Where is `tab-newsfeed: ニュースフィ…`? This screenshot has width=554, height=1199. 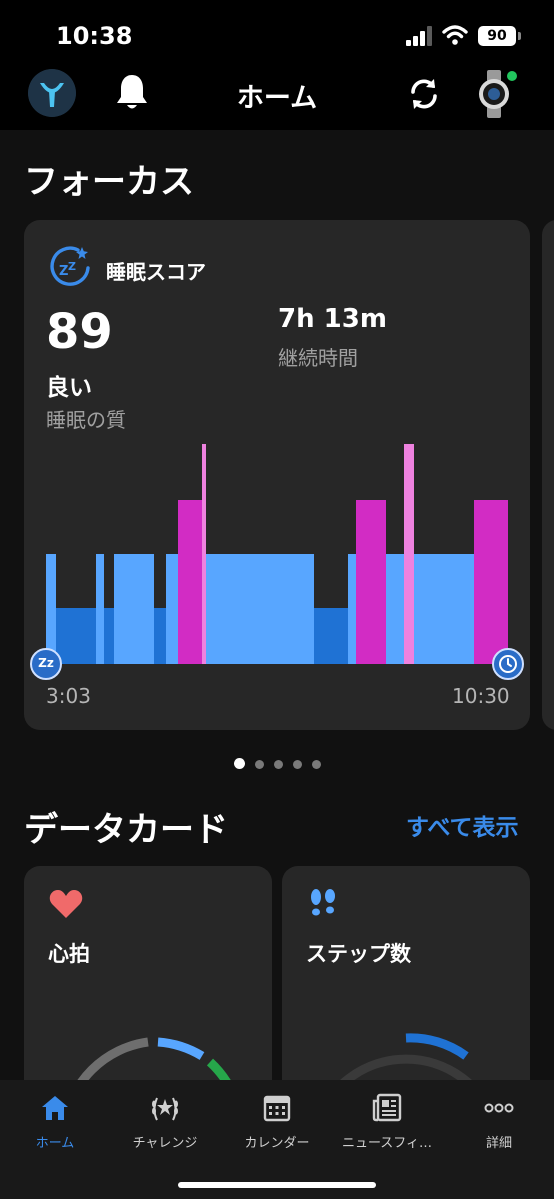
tab-newsfeed: ニュースフィ… is located at coordinates (387, 1124).